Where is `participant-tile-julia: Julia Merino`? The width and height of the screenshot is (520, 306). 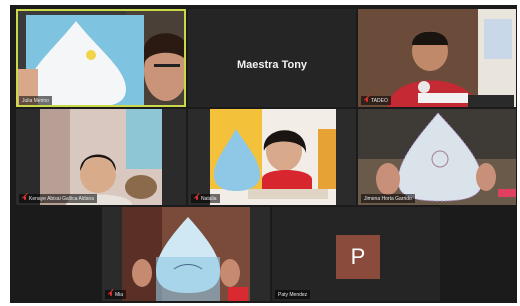 participant-tile-julia: Julia Merino is located at coordinates (101, 58).